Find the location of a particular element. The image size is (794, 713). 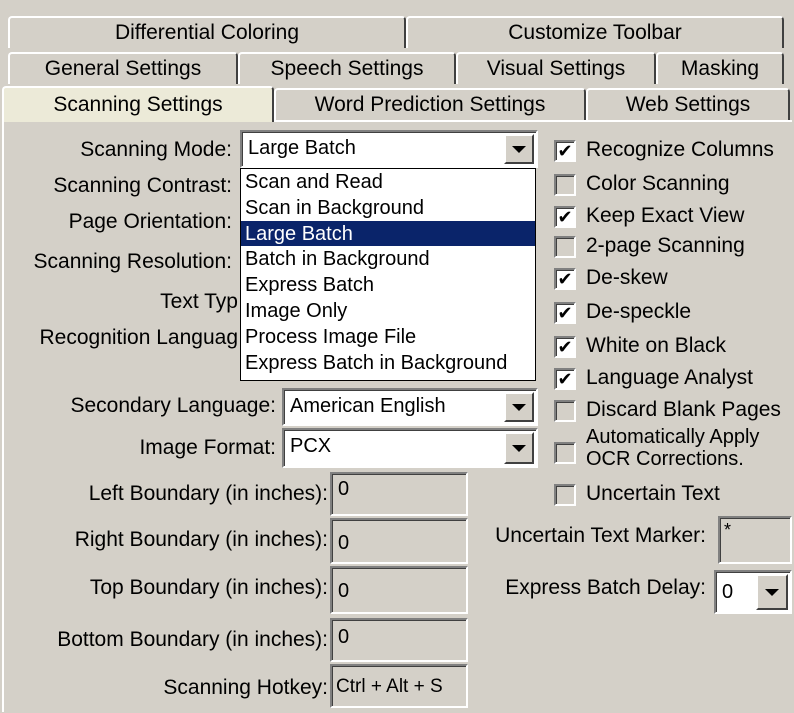

tab-speech-settings: Speech Settings is located at coordinates (347, 68).